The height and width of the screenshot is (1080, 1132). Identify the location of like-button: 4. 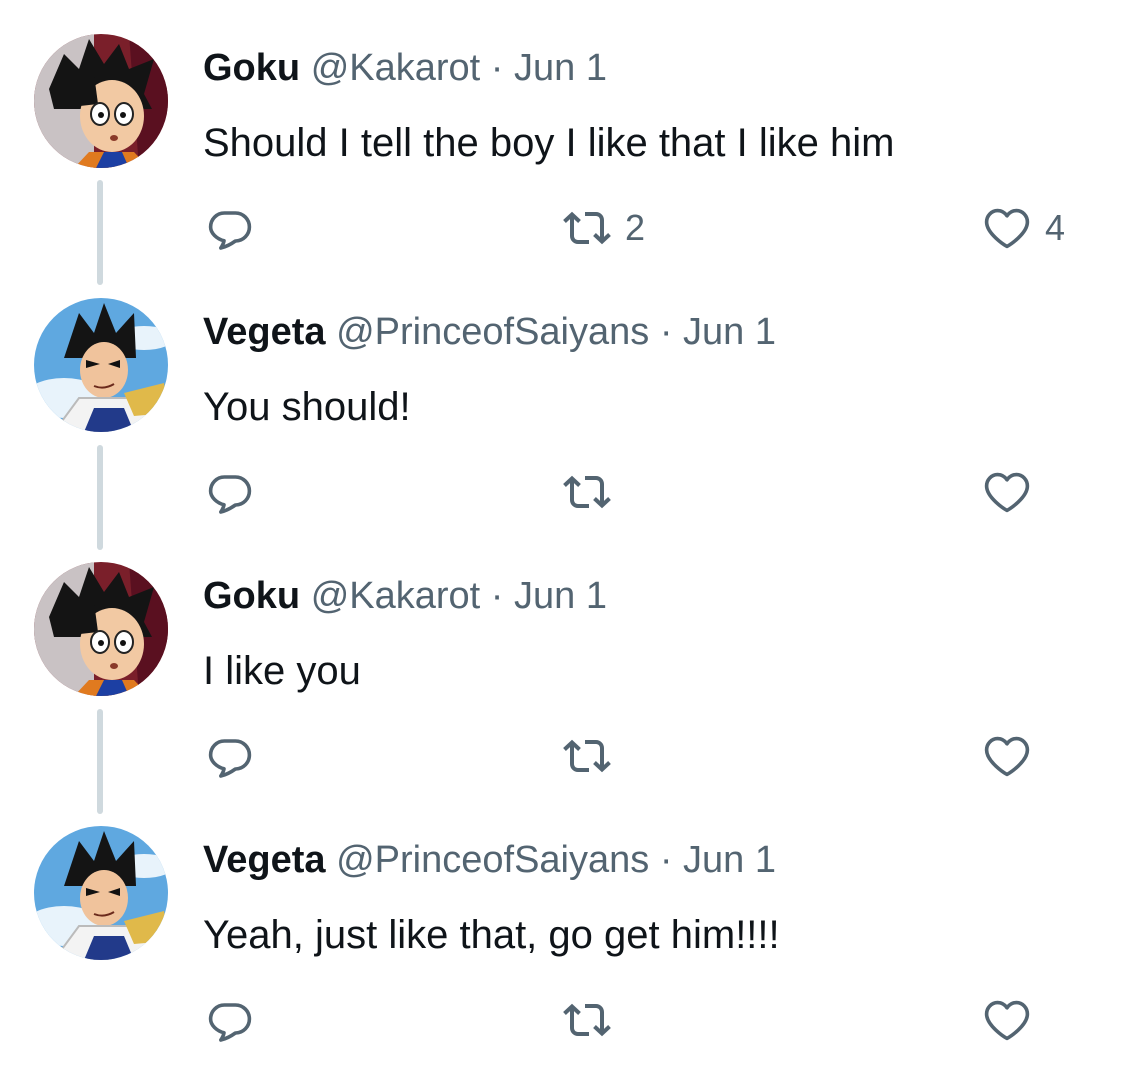
(1024, 228).